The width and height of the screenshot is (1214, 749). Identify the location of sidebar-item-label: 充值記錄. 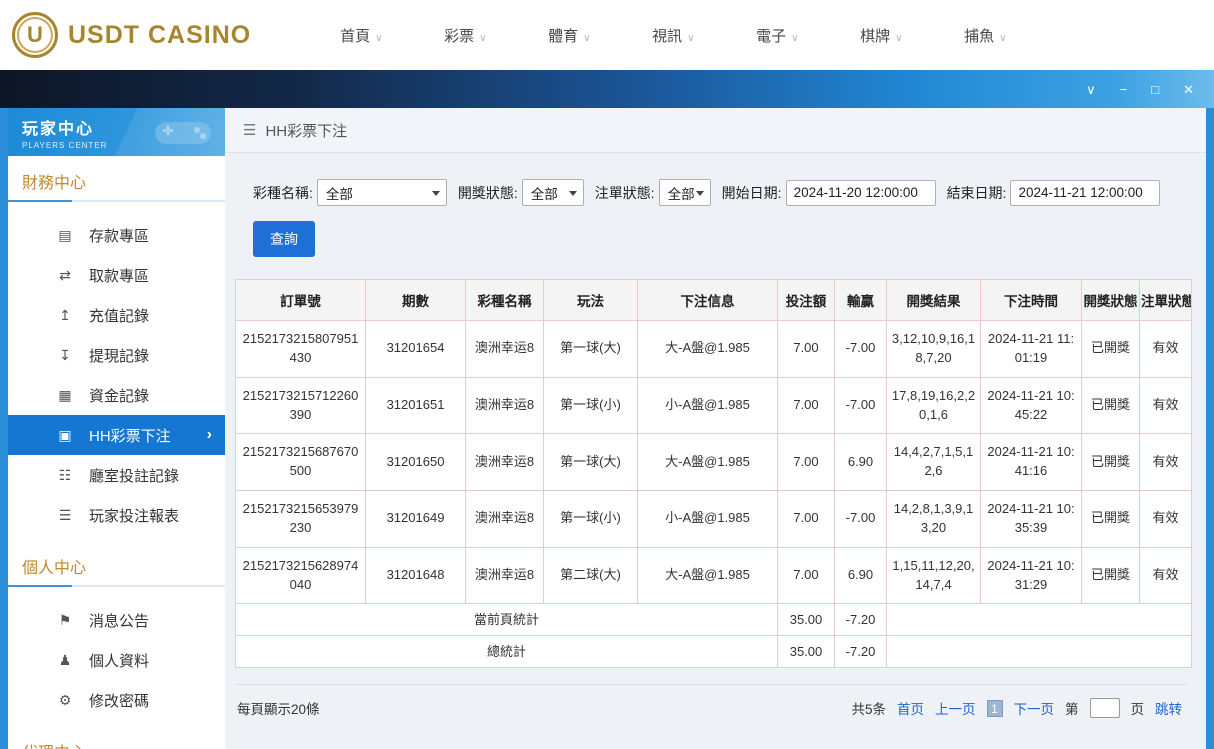
(119, 316).